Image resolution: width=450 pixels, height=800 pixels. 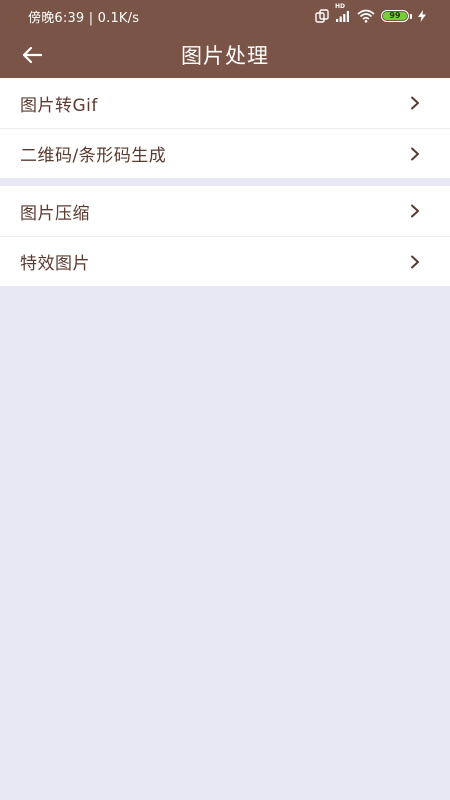 I want to click on menu-item-label: 图片转Gif, so click(x=59, y=105).